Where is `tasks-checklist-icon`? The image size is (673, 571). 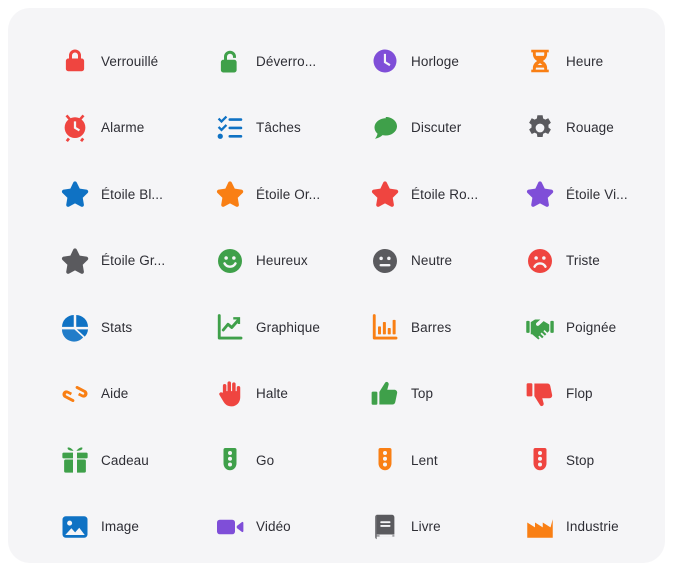 tasks-checklist-icon is located at coordinates (230, 128).